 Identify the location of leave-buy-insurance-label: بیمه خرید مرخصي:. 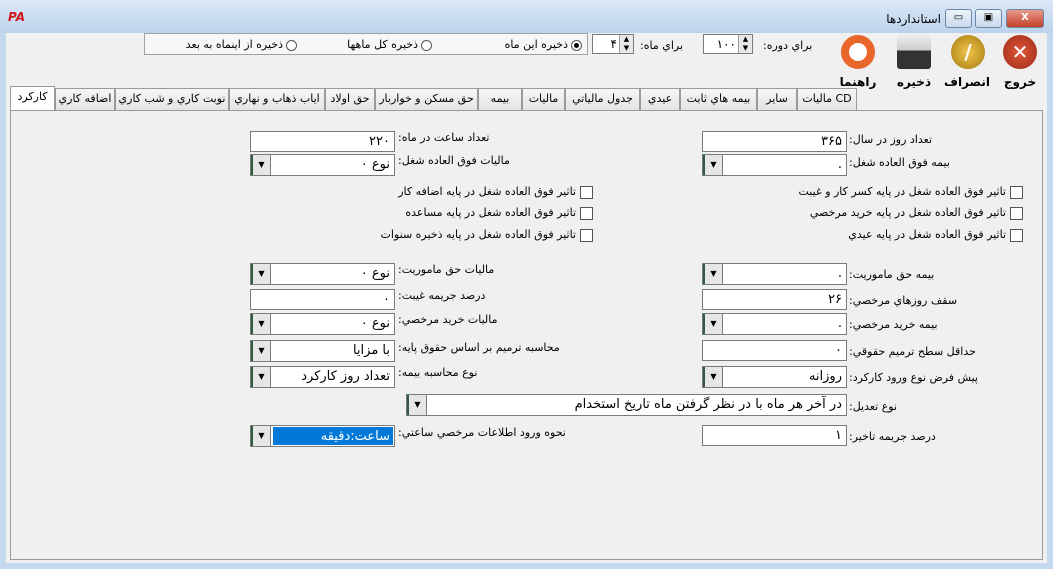
(893, 324).